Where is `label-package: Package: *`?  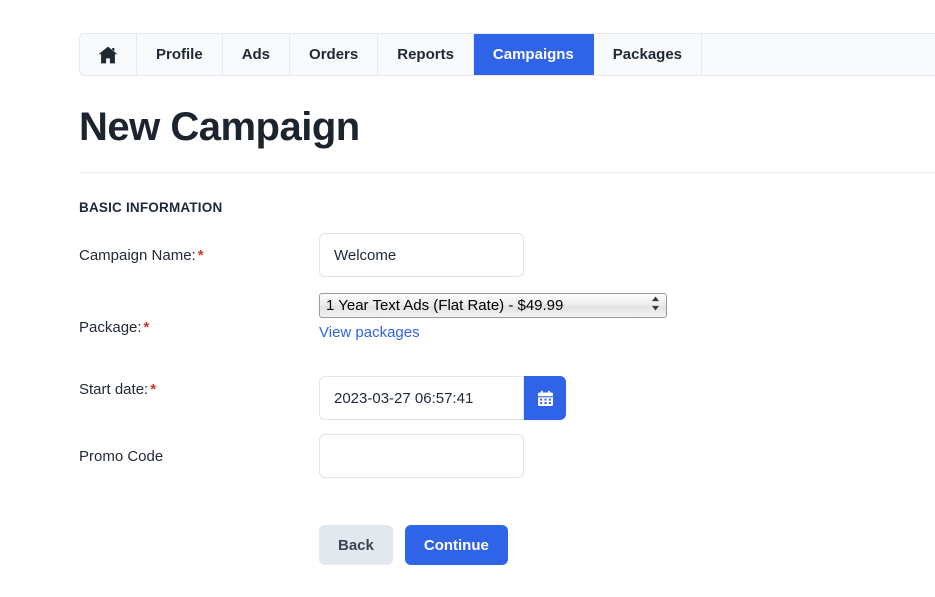 label-package: Package: * is located at coordinates (114, 327).